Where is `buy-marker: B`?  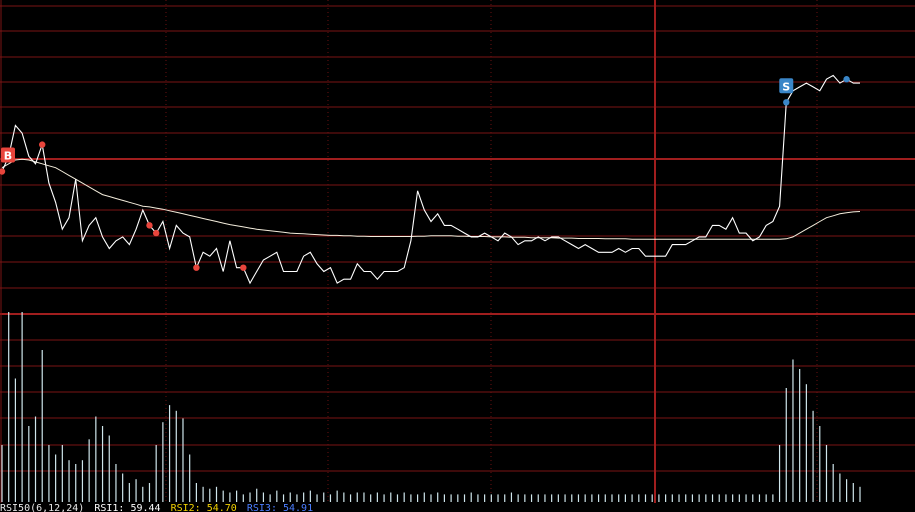 buy-marker: B is located at coordinates (8, 155).